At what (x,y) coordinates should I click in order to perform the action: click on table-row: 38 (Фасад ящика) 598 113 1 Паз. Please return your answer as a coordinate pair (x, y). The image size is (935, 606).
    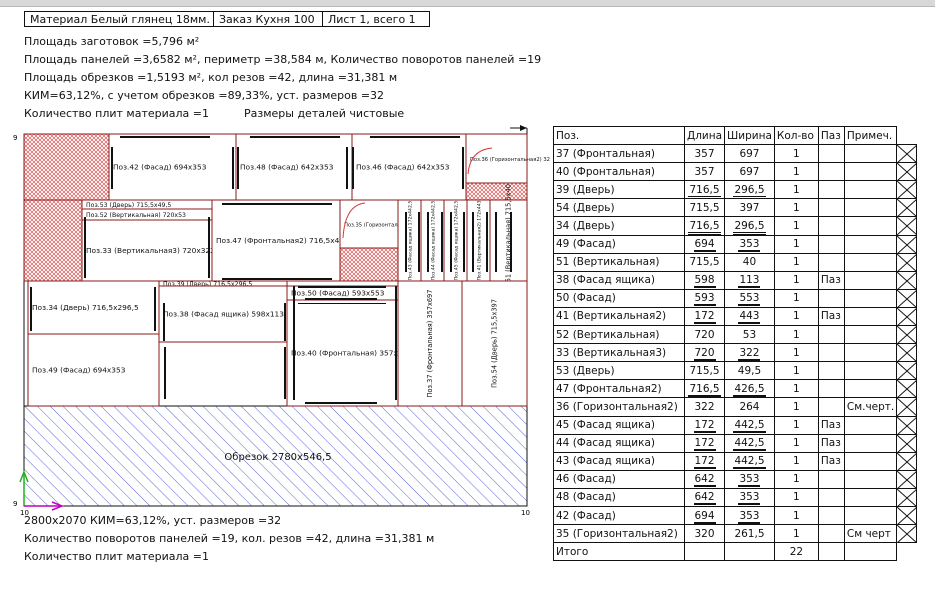
    Looking at the image, I should click on (735, 280).